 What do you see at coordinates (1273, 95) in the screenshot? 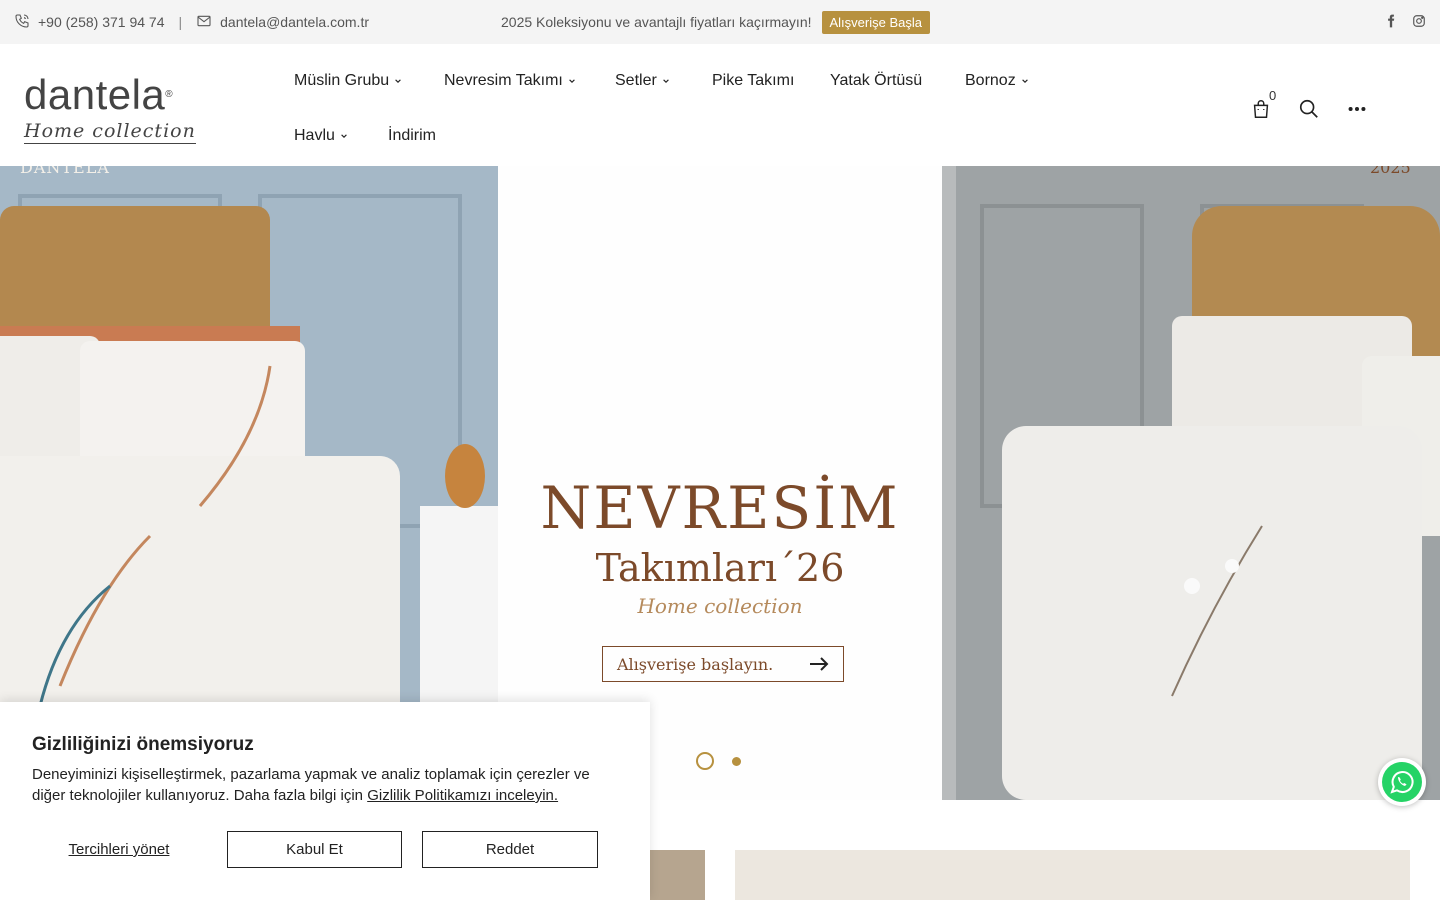
I see `cart-count: 0` at bounding box center [1273, 95].